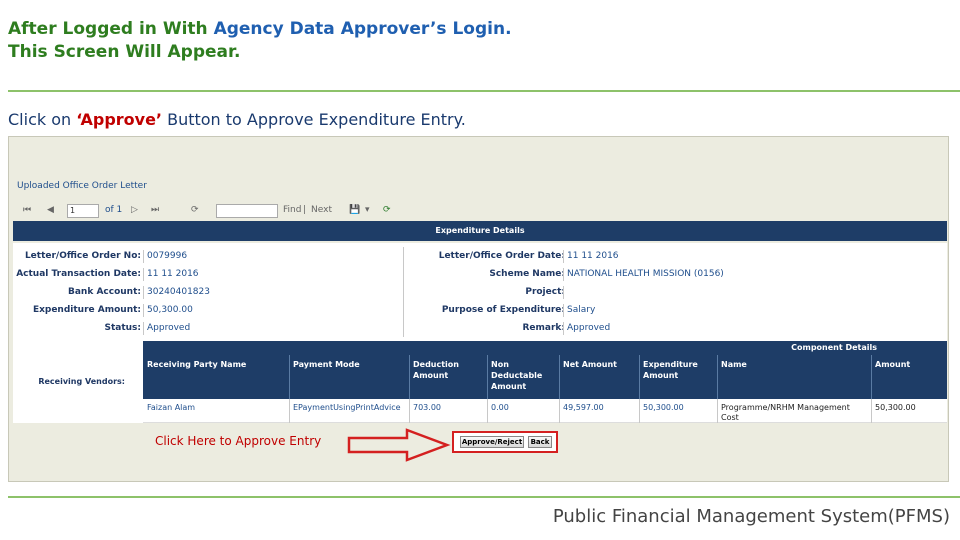 The height and width of the screenshot is (540, 960). What do you see at coordinates (545, 292) in the screenshot?
I see `field-project: Project:` at bounding box center [545, 292].